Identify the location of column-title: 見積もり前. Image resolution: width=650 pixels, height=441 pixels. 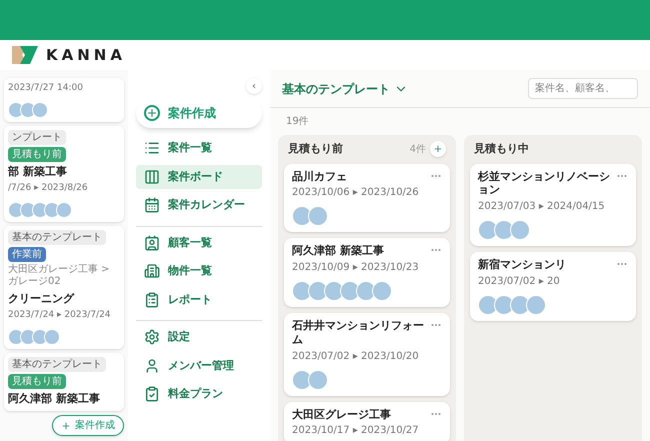
(315, 149).